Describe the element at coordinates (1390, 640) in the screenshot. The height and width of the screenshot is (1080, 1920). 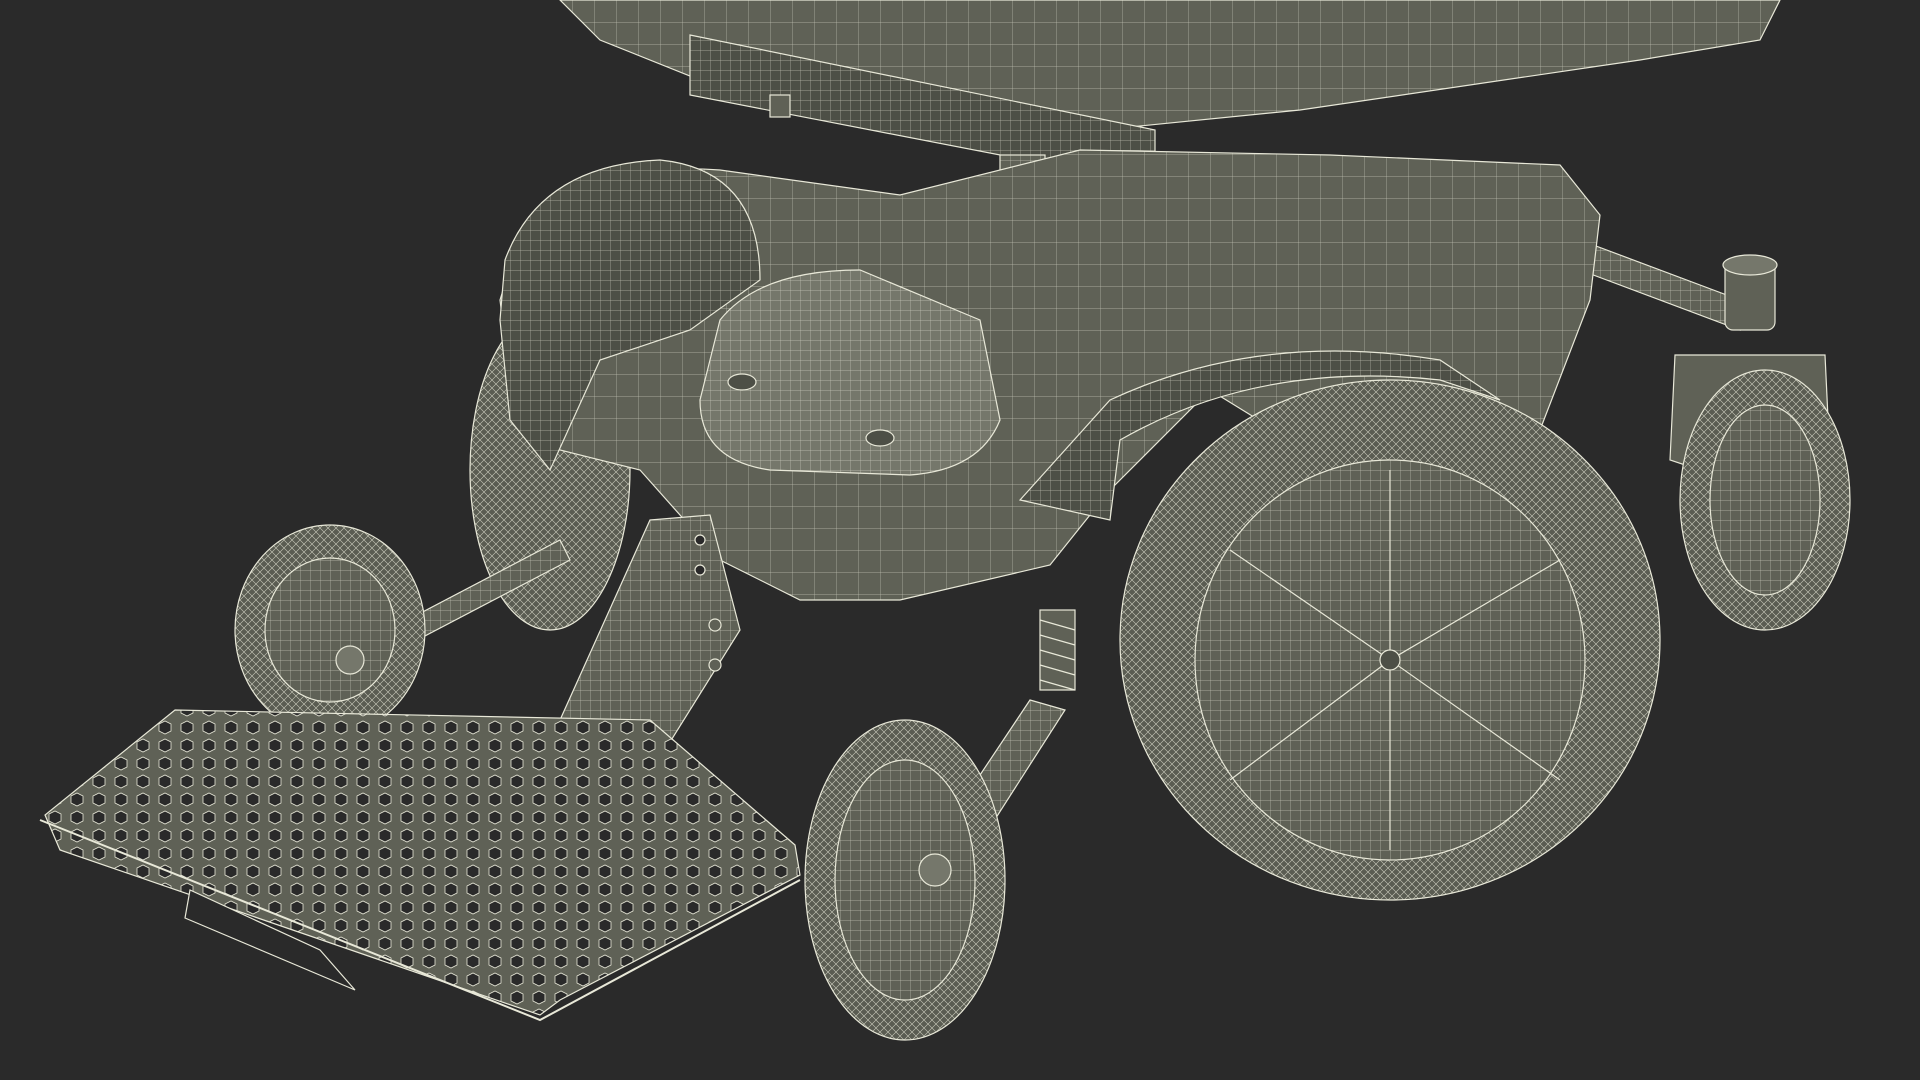
I see `right-drive-wheel` at that location.